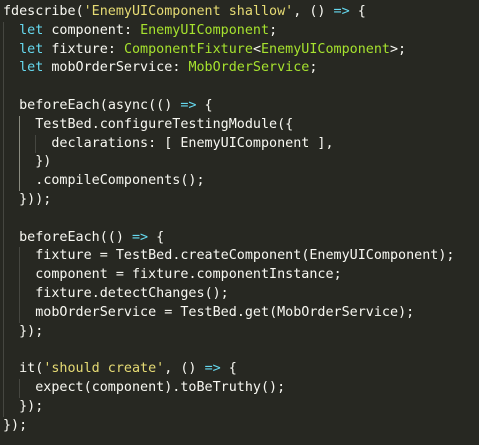 Image resolution: width=479 pixels, height=445 pixels. I want to click on code-line: }));, so click(239, 200).